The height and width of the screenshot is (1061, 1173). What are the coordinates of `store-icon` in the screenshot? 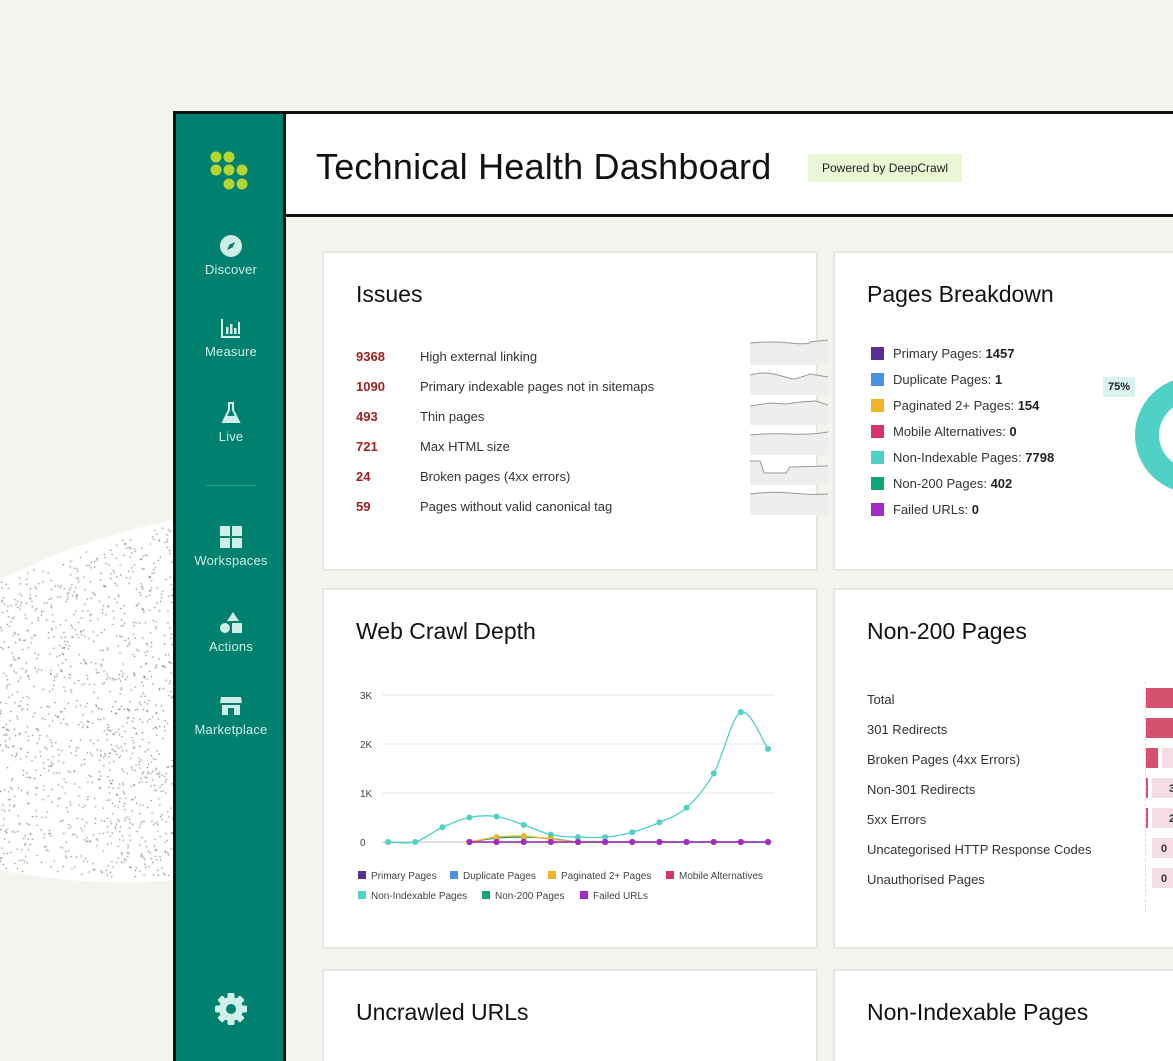 It's located at (231, 706).